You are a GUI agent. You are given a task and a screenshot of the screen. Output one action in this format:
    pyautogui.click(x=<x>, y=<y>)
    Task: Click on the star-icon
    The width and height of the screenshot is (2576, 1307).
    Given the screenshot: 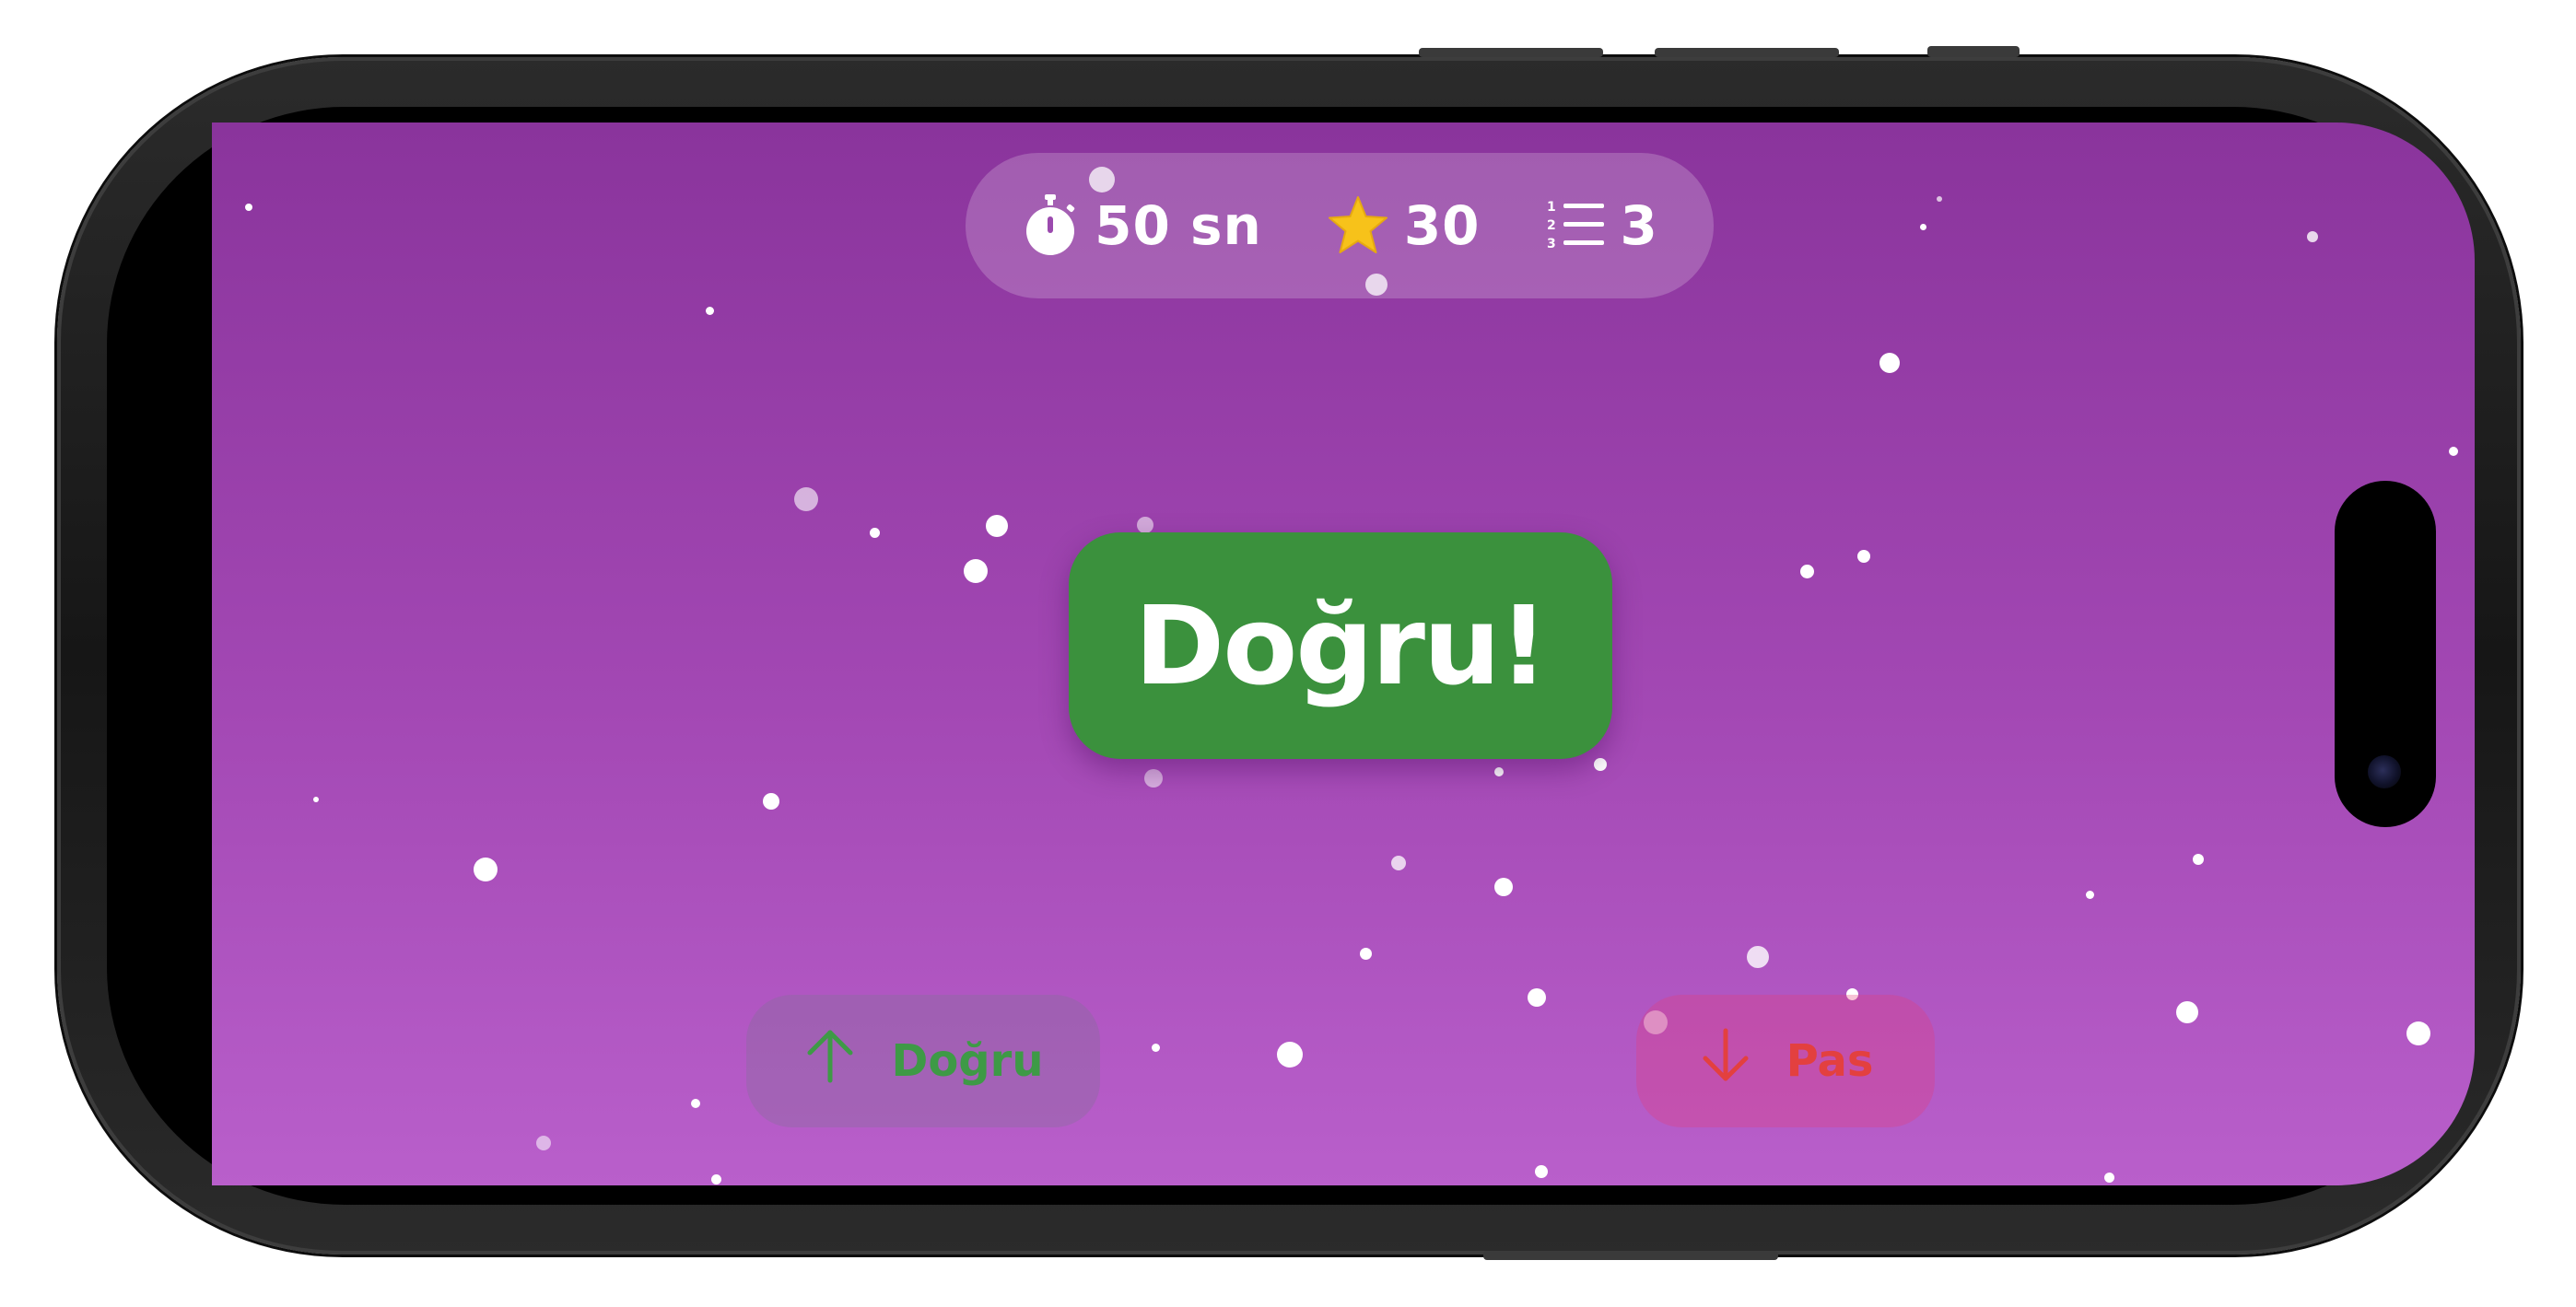 What is the action you would take?
    pyautogui.click(x=1358, y=226)
    